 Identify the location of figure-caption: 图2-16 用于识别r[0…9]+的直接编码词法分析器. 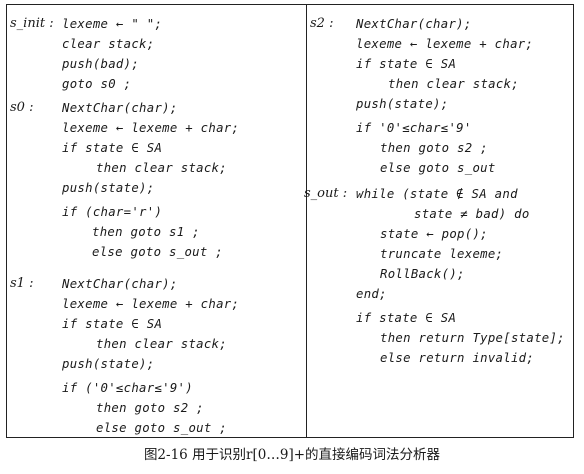
(292, 455).